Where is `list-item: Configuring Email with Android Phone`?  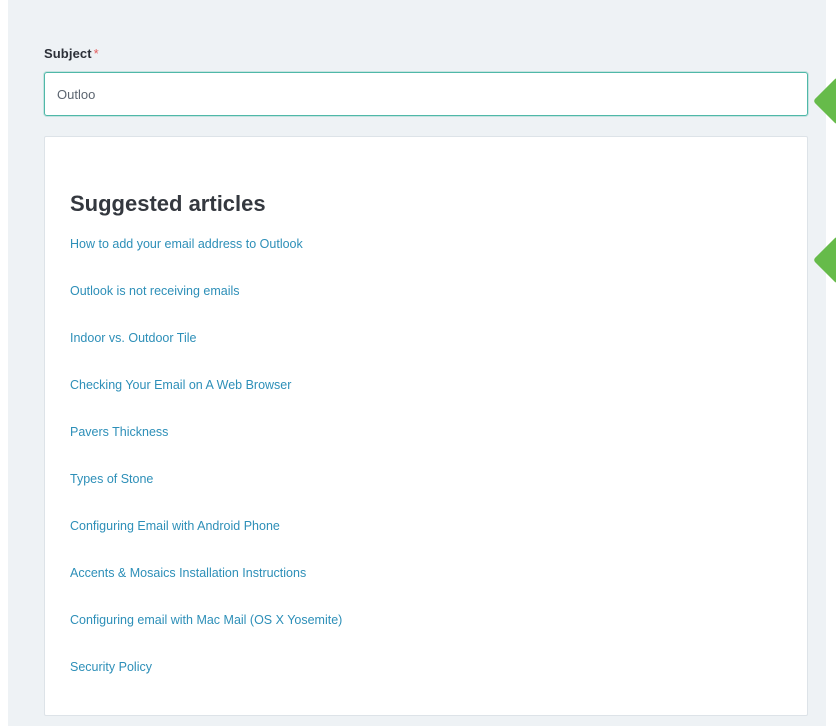 list-item: Configuring Email with Android Phone is located at coordinates (206, 539).